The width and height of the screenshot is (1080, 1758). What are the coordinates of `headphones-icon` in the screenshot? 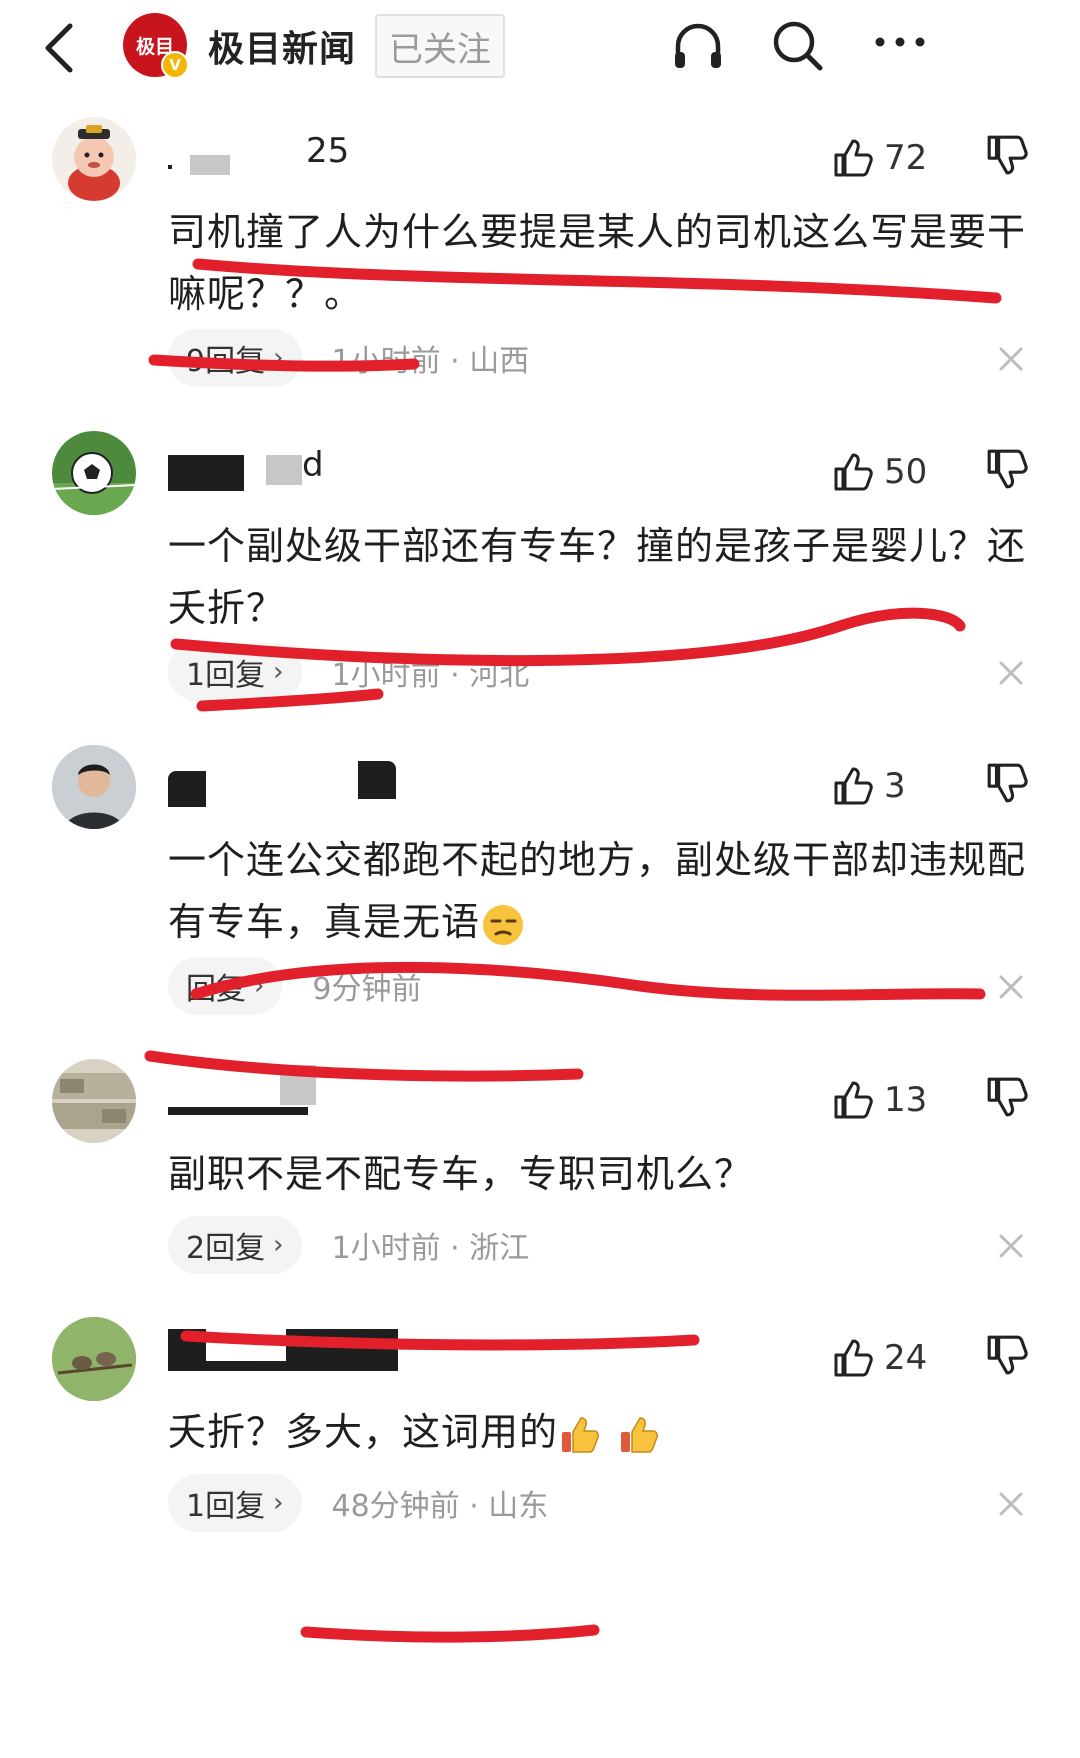 It's located at (698, 46).